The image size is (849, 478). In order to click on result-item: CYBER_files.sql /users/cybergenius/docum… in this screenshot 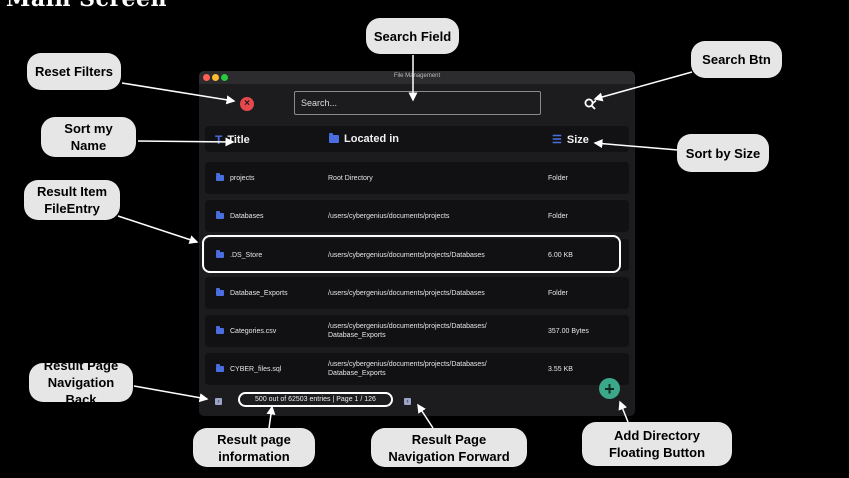, I will do `click(417, 369)`.